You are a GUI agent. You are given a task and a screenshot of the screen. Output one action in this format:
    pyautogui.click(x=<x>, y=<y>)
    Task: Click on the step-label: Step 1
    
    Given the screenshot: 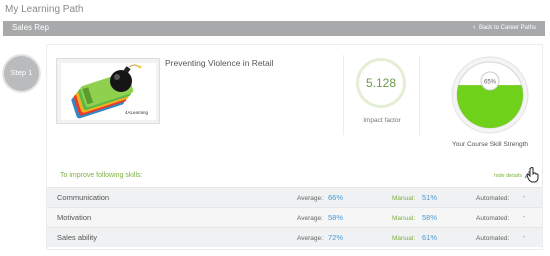 What is the action you would take?
    pyautogui.click(x=21, y=72)
    